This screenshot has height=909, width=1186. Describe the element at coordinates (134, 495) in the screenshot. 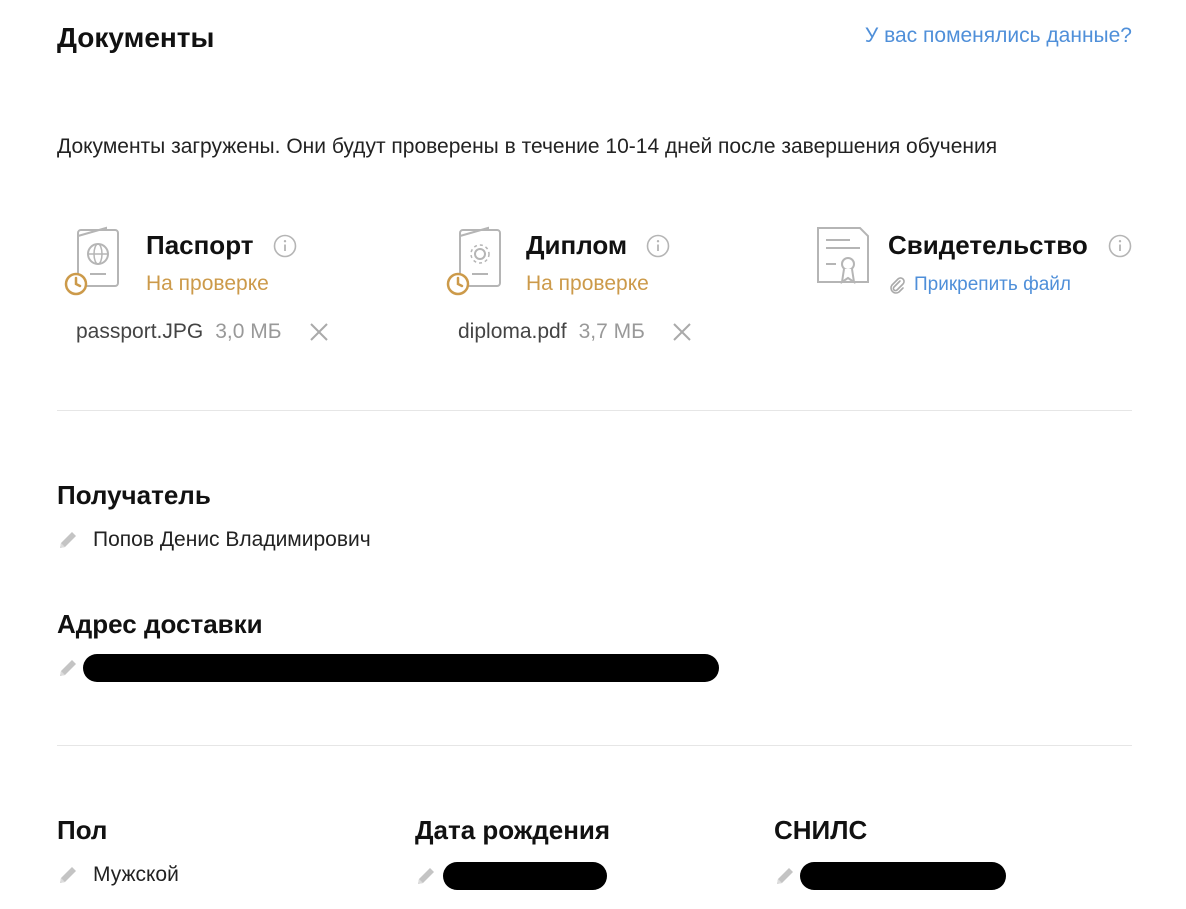

I see `recipient-label: Получатель` at that location.